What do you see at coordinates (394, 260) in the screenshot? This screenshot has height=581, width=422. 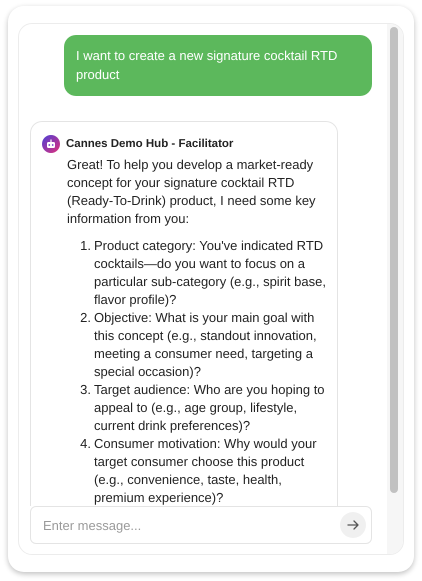 I see `scrollbar-thumb` at bounding box center [394, 260].